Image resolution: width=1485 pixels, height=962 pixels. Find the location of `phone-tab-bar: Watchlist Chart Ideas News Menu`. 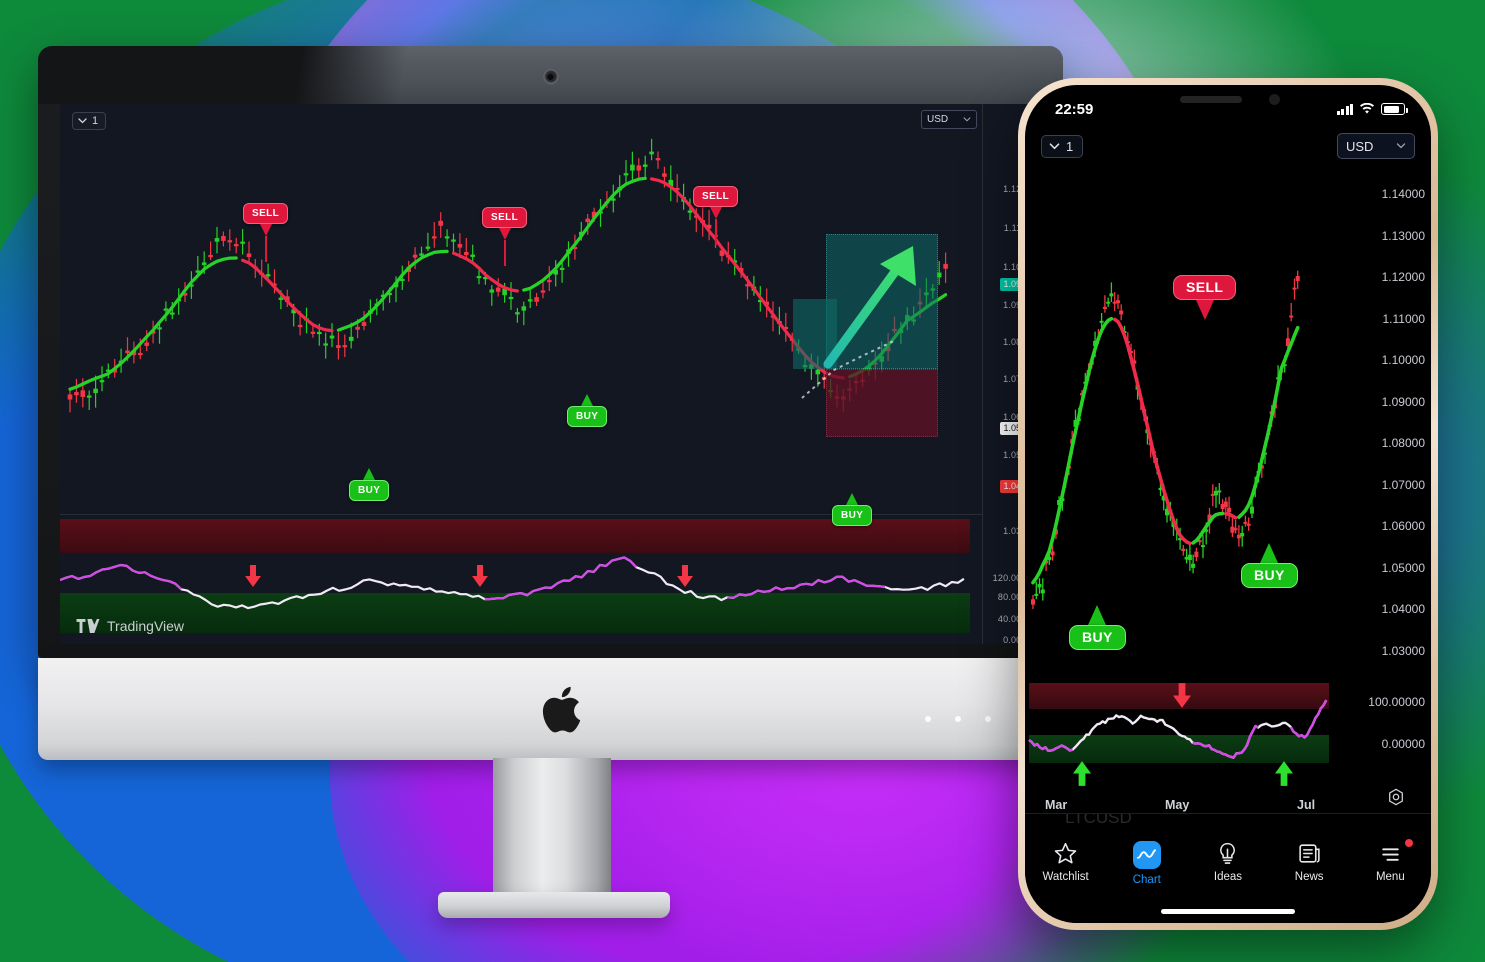

phone-tab-bar: Watchlist Chart Ideas News Menu is located at coordinates (1228, 877).